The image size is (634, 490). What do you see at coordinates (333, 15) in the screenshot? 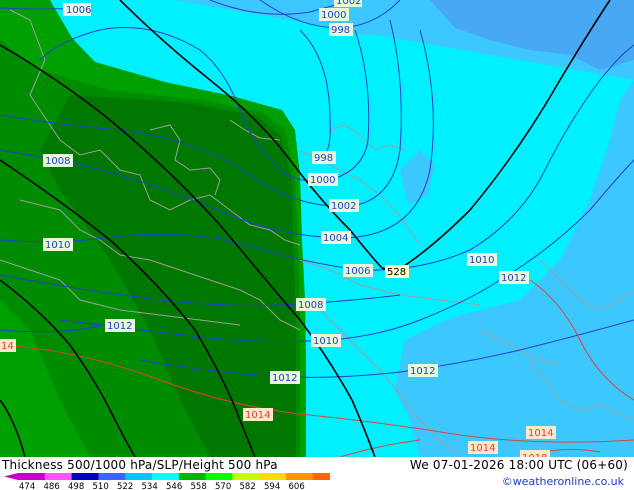
I see `isobar-label-1000-top: 1000` at bounding box center [333, 15].